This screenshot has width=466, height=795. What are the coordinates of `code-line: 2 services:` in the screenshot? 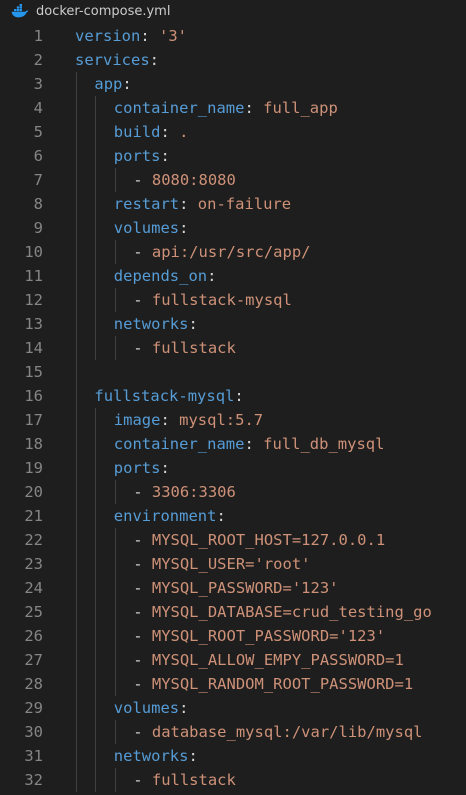 It's located at (233, 60).